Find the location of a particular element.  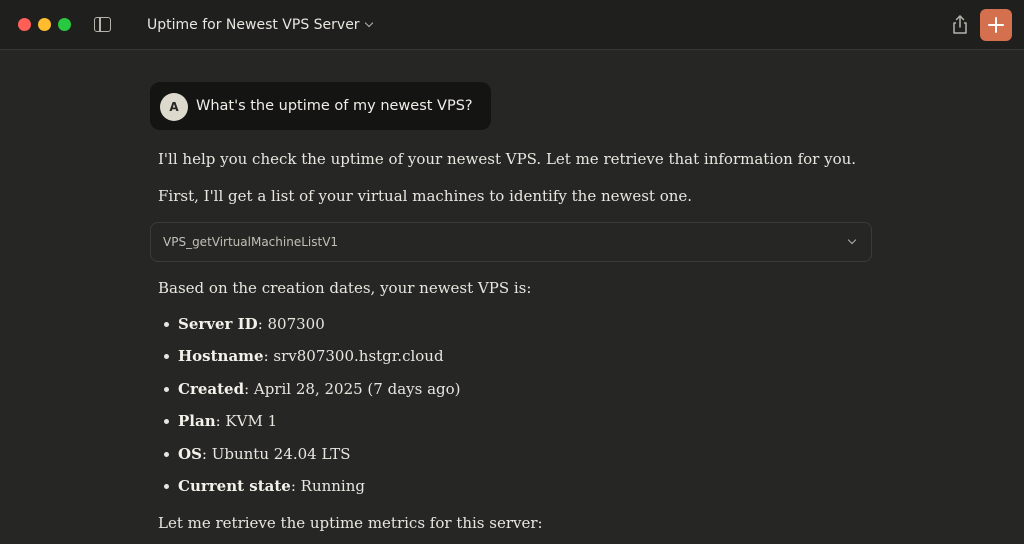

tool-call-name: VPS_getVirtualMachineListV1 is located at coordinates (251, 242).